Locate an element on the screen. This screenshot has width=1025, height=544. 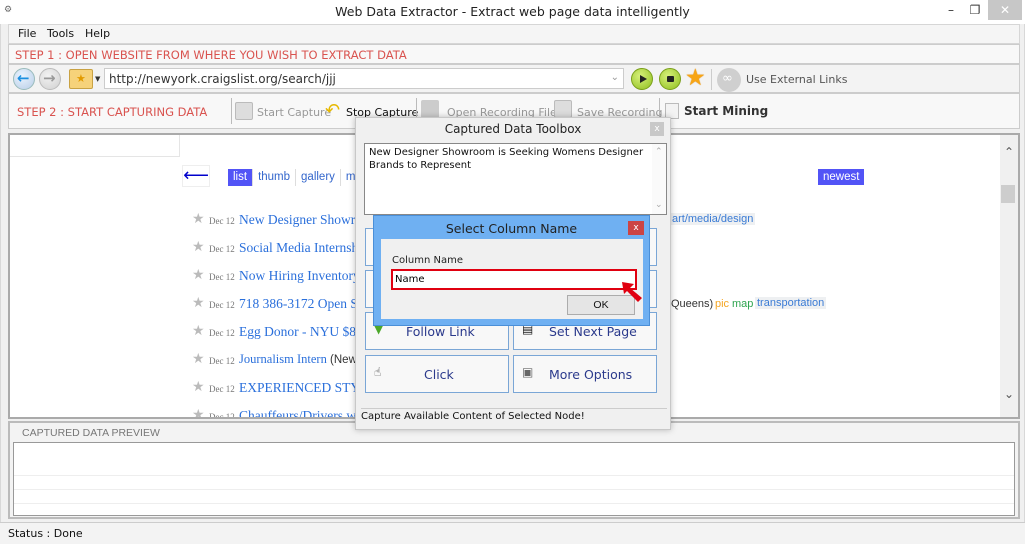
navigation-bar: ★ ▼ ⌄ ★ ∞ Use External Links is located at coordinates (514, 78).